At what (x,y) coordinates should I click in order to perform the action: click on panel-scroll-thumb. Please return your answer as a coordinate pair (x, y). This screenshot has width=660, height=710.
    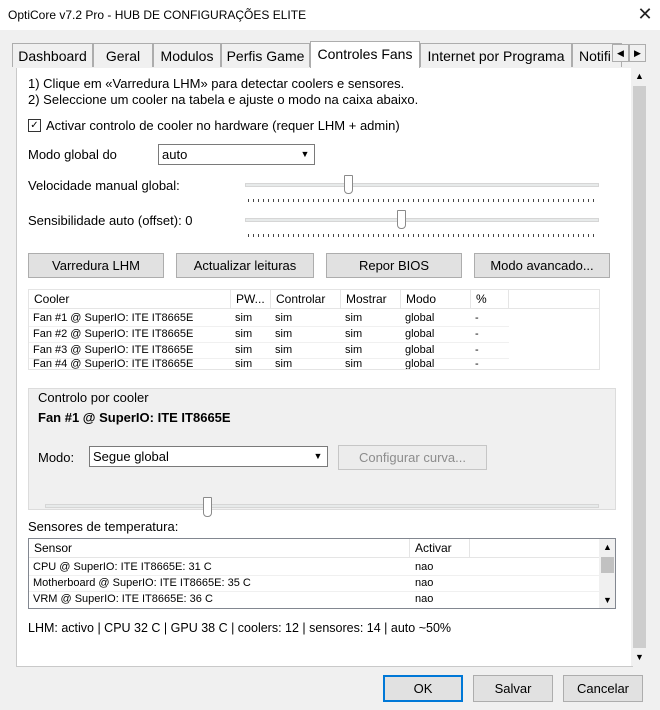
    Looking at the image, I should click on (639, 367).